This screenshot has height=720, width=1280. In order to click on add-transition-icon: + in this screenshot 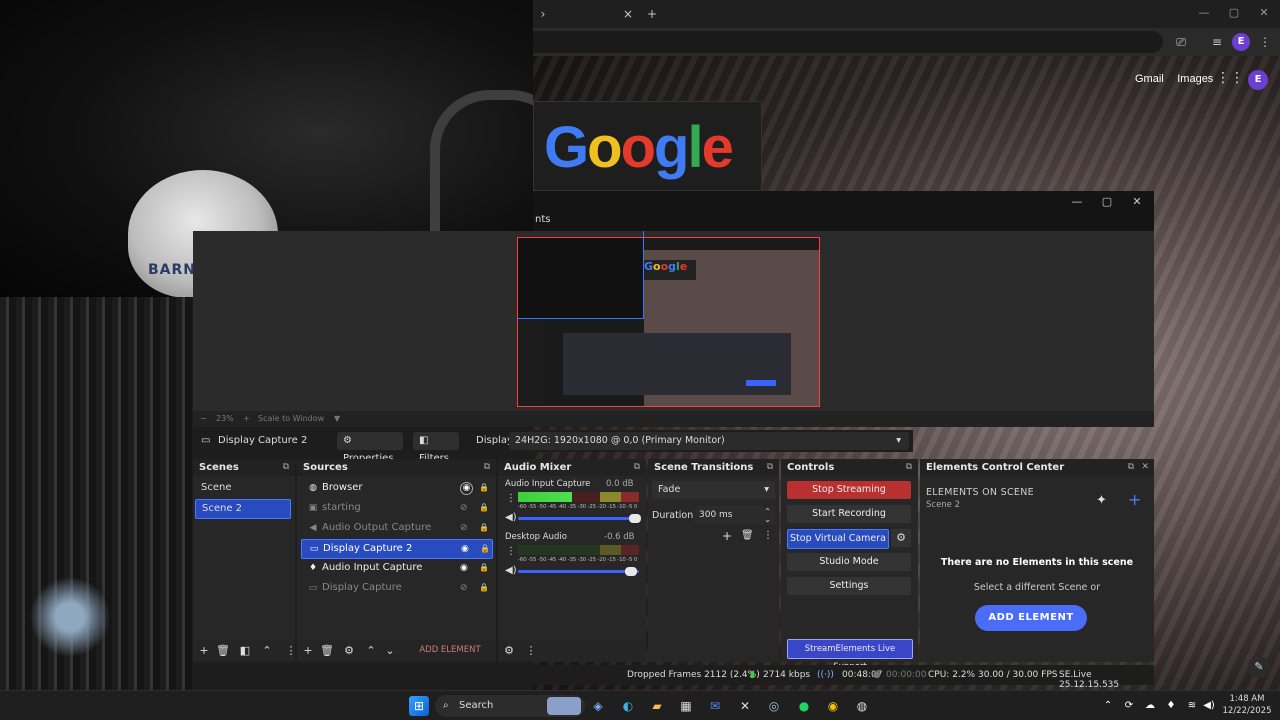, I will do `click(727, 536)`.